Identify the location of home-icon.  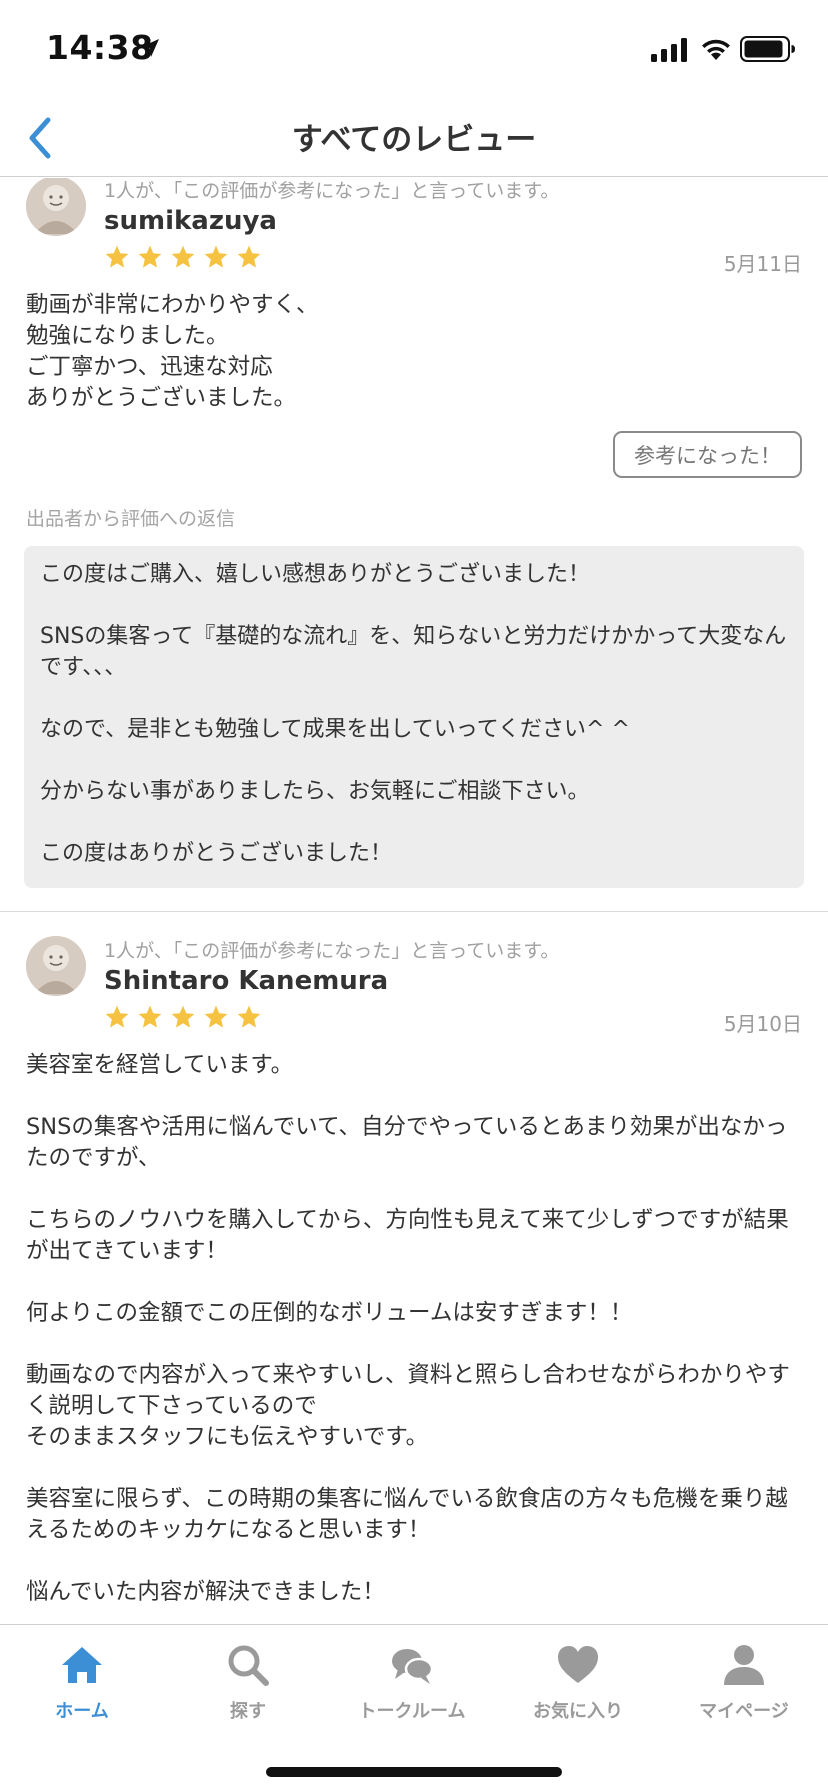
(82, 1665).